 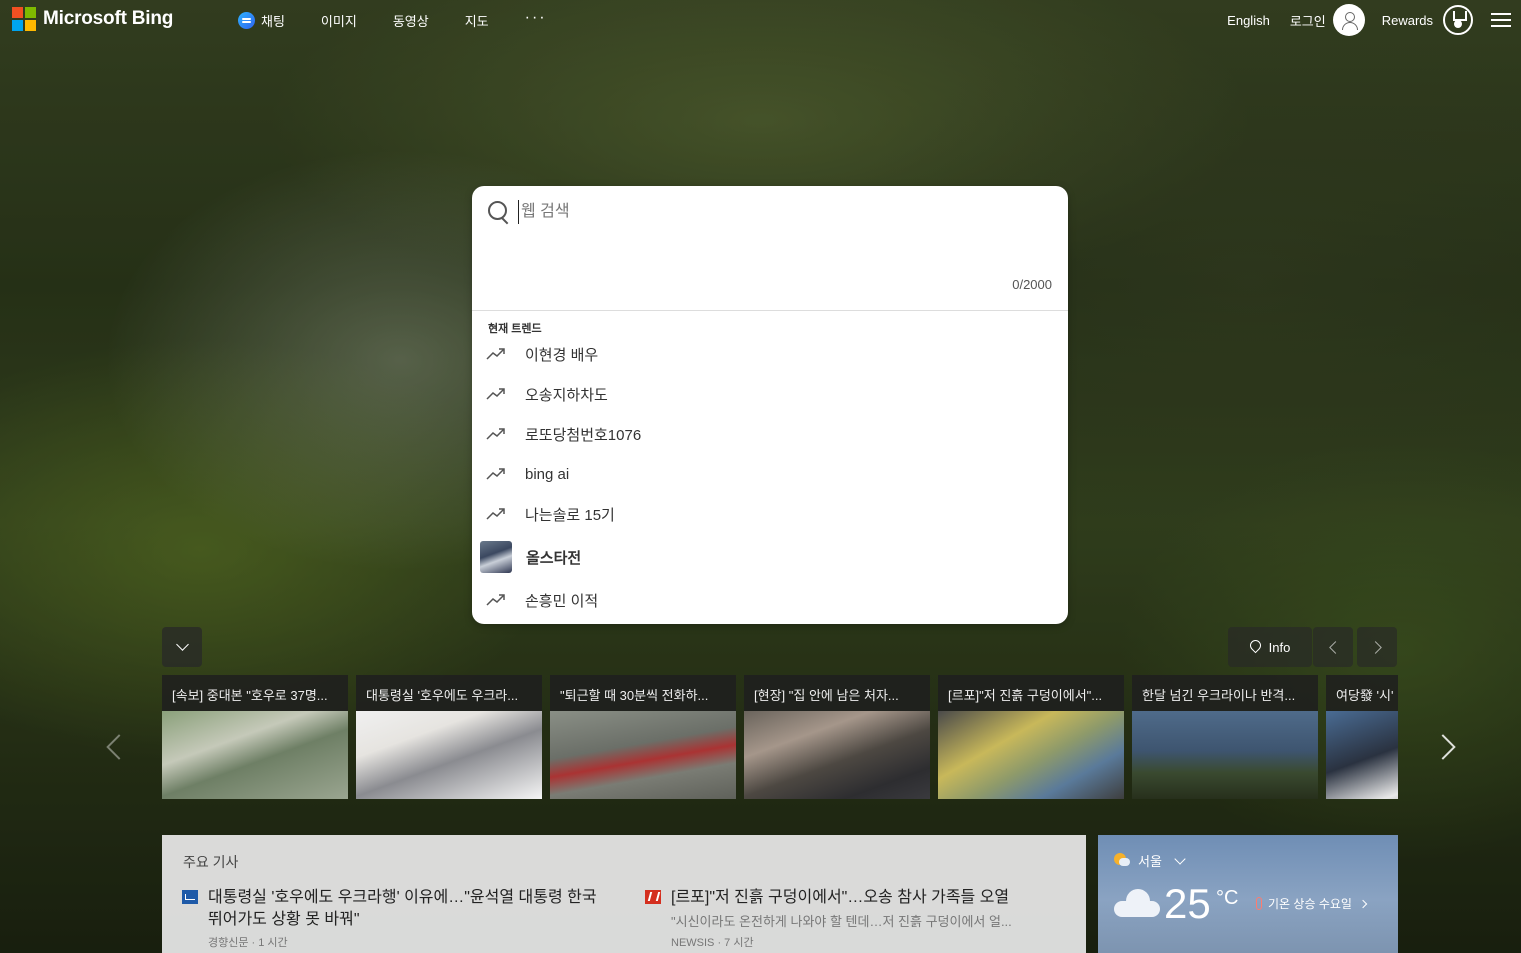 I want to click on nav-videos-label: 동영상, so click(x=410, y=21).